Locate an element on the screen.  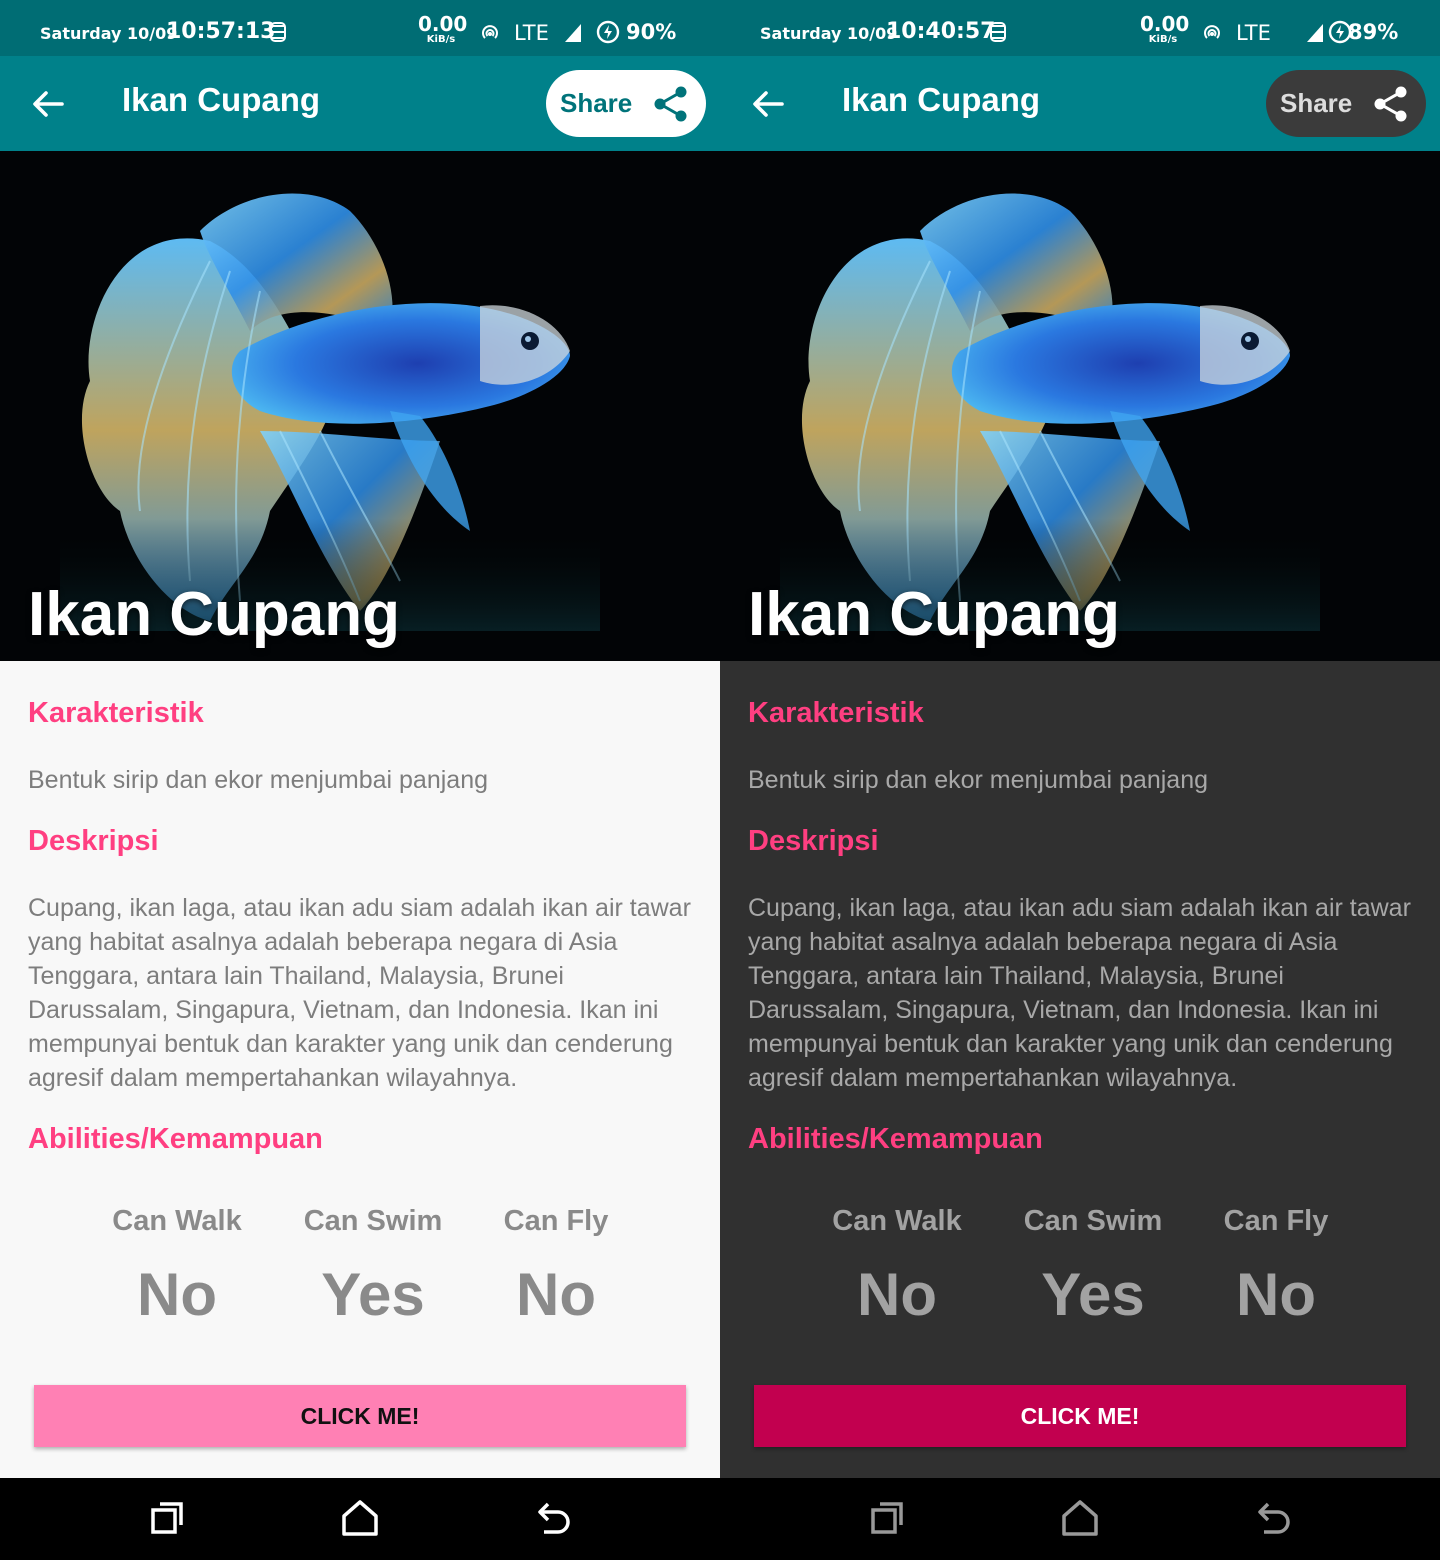
battery-saver-icon is located at coordinates (608, 32).